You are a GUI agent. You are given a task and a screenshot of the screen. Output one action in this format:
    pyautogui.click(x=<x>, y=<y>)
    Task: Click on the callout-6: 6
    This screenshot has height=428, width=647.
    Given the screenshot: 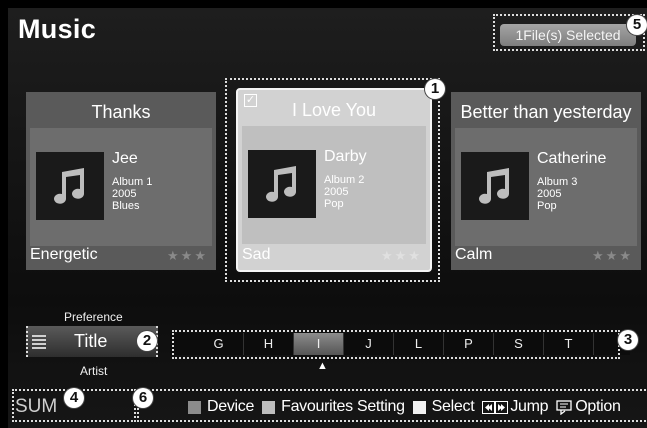 What is the action you would take?
    pyautogui.click(x=143, y=398)
    